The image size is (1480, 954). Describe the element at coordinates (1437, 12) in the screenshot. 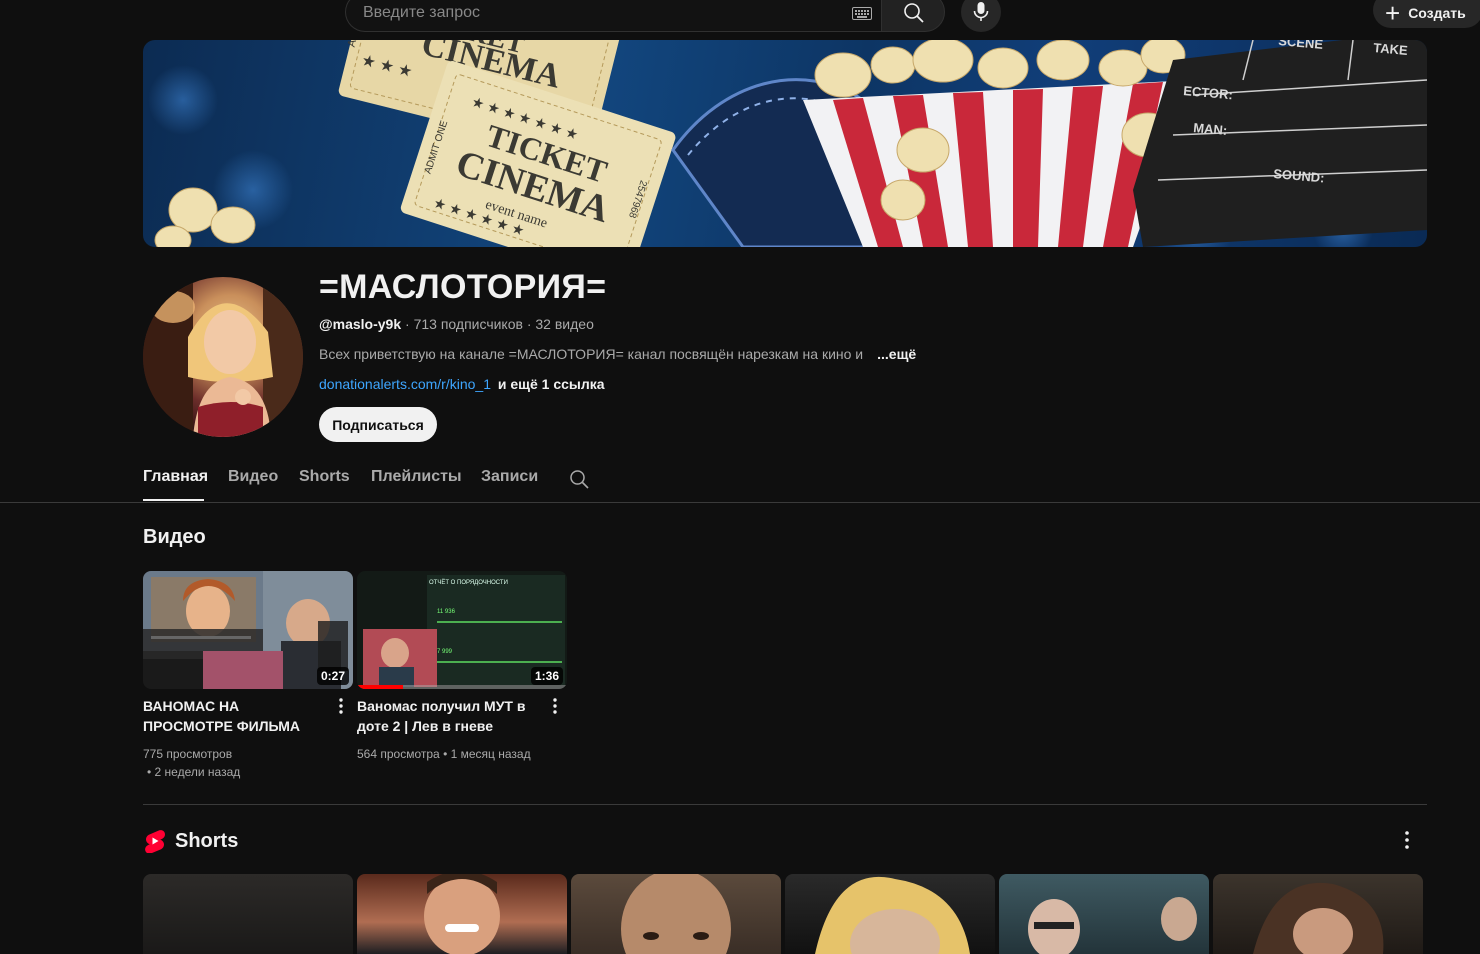

I see `create-button-label: Создать` at that location.